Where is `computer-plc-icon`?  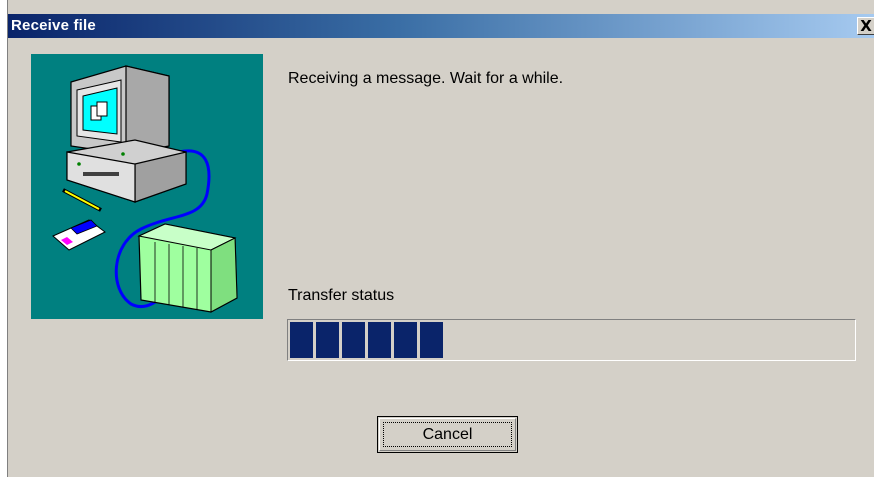 computer-plc-icon is located at coordinates (145, 189).